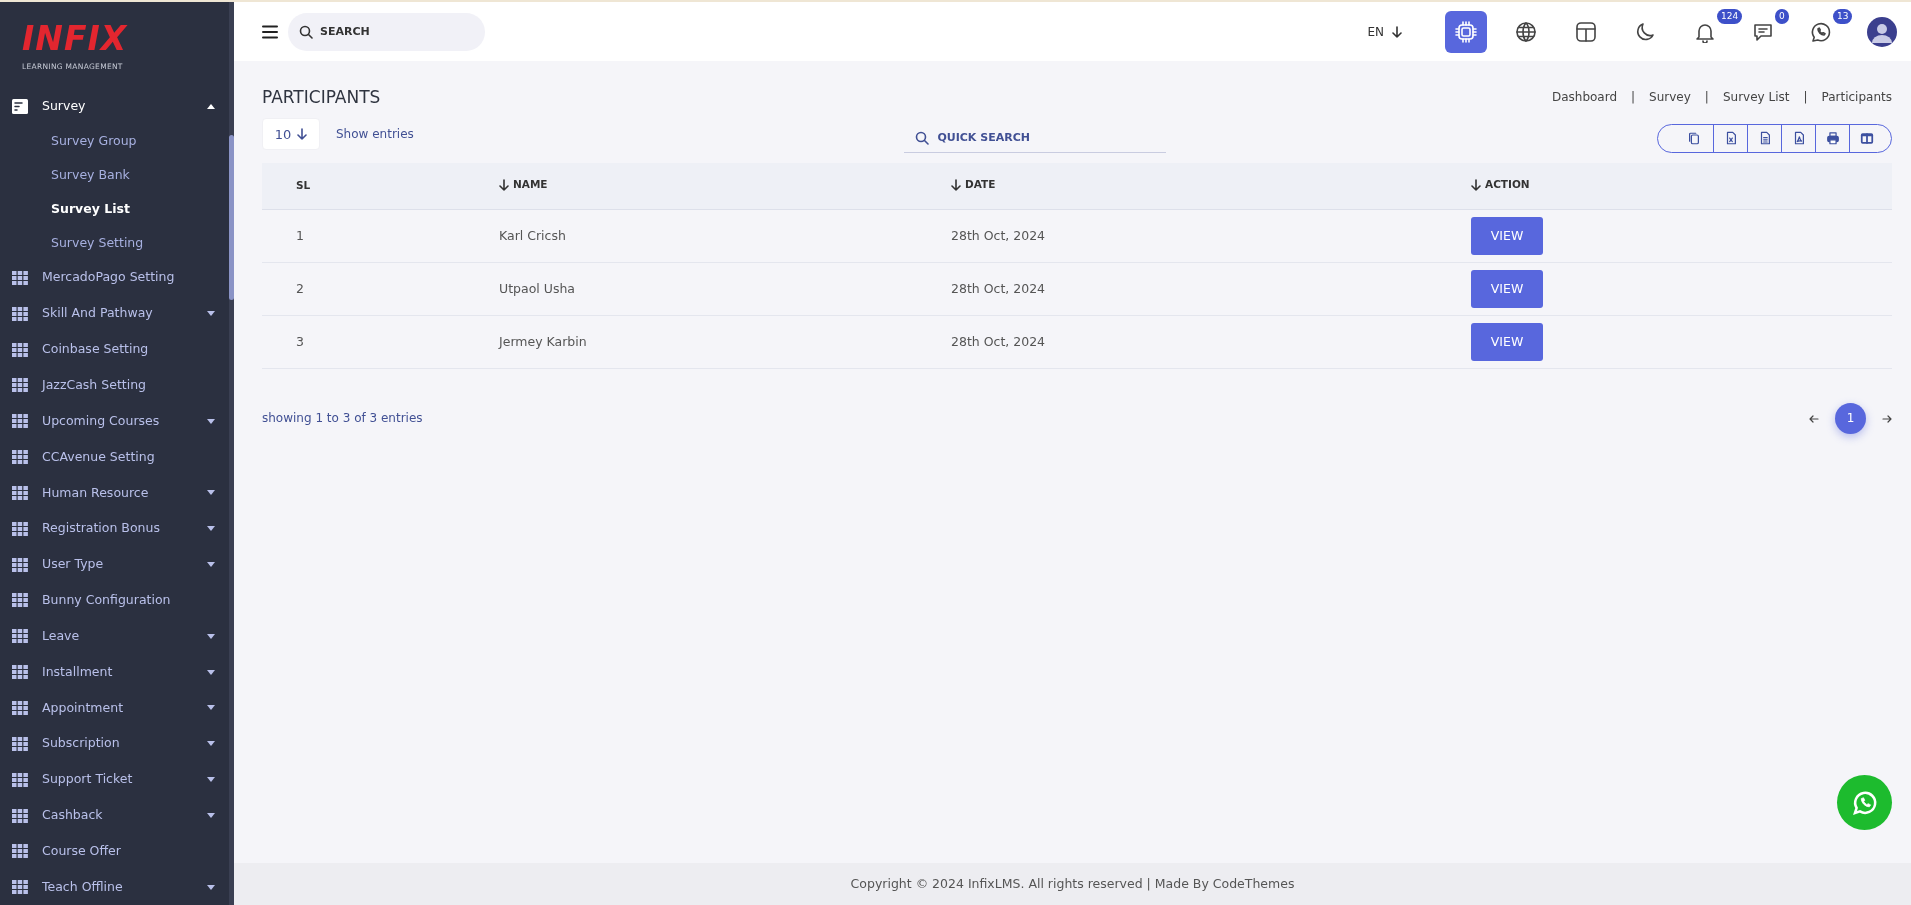 The height and width of the screenshot is (905, 1911). Describe the element at coordinates (342, 419) in the screenshot. I see `entries-info: showing 1 to 3 of 3 entries` at that location.